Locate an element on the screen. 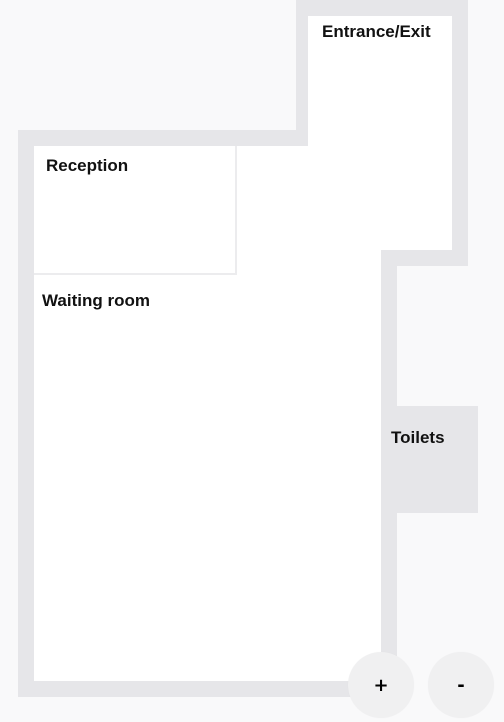  zoom-in-button: + is located at coordinates (381, 685).